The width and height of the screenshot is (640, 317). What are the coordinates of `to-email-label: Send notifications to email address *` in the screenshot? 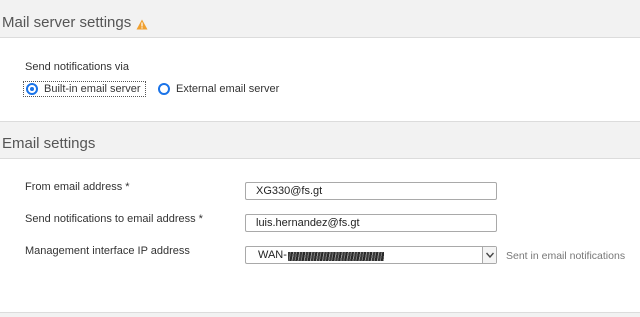 It's located at (114, 219).